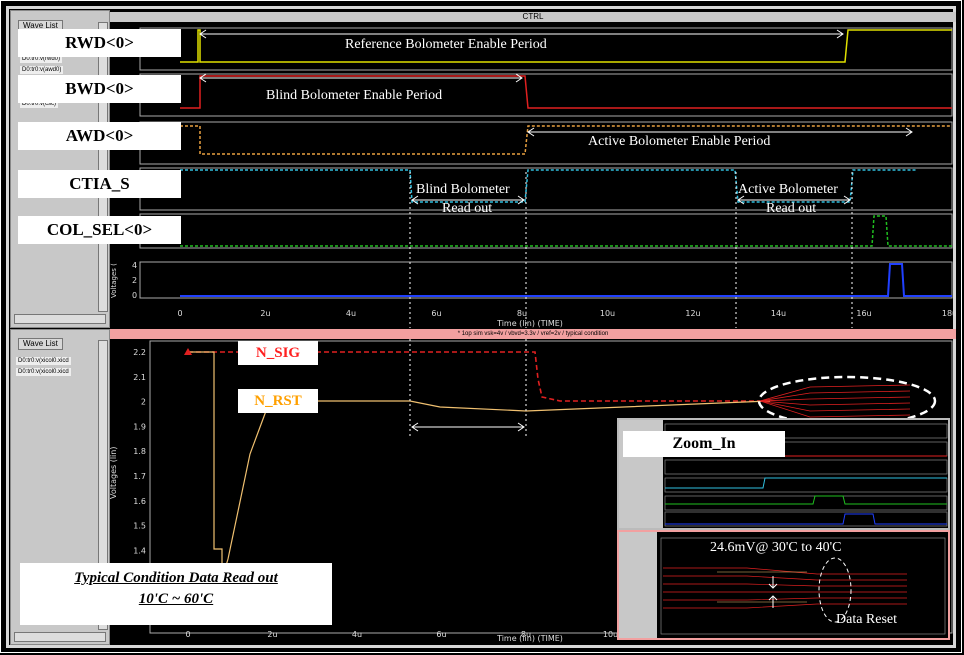 Image resolution: width=964 pixels, height=655 pixels. Describe the element at coordinates (354, 95) in the screenshot. I see `blind-enable-annotation: Blind Bolometer Enable Period` at that location.